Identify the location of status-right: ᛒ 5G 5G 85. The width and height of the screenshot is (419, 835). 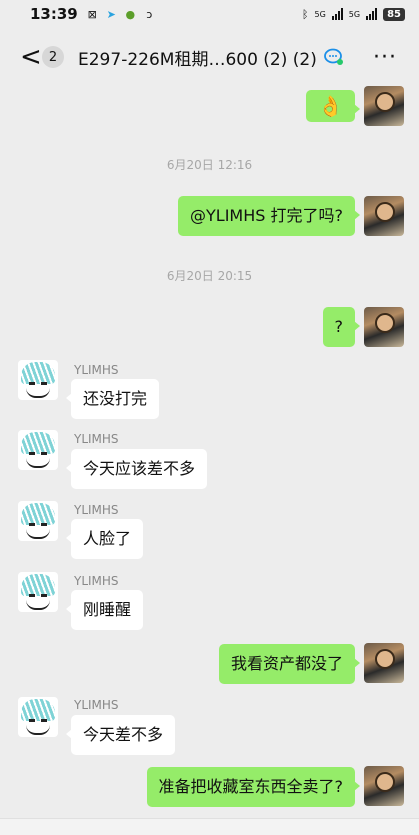
(353, 14).